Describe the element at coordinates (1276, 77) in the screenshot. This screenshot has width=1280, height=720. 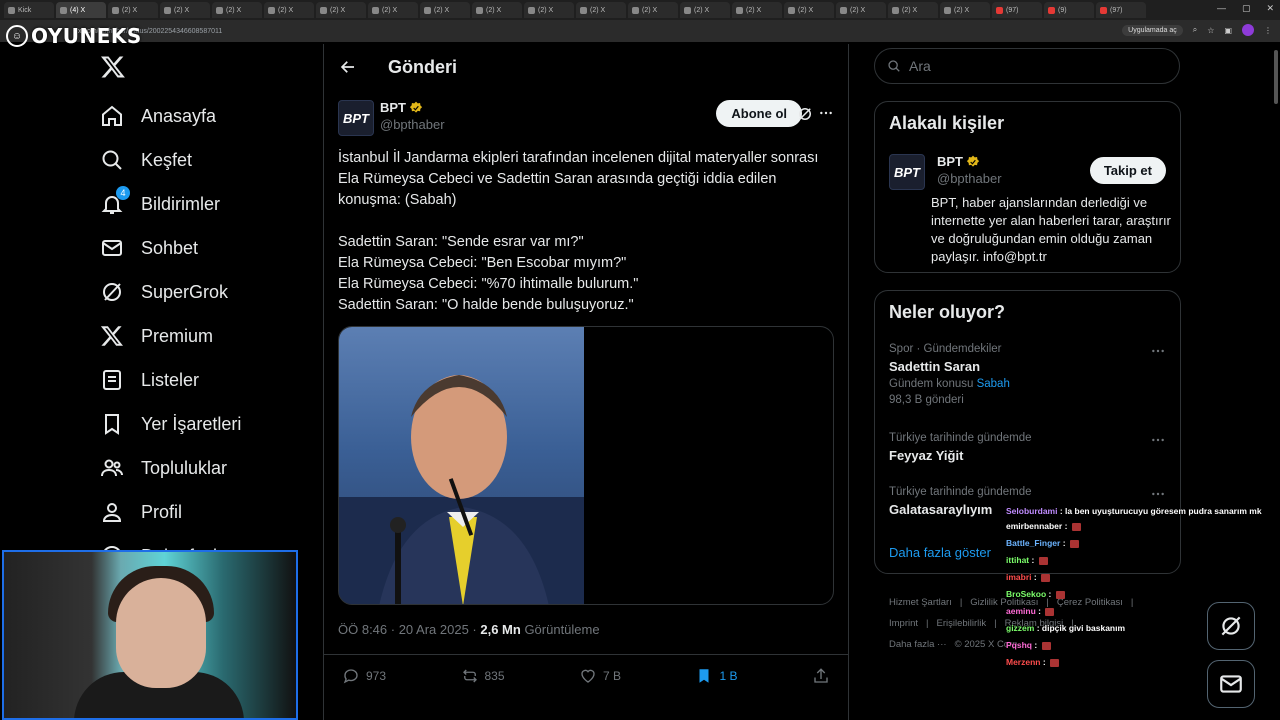
I see `page-scrollbar` at that location.